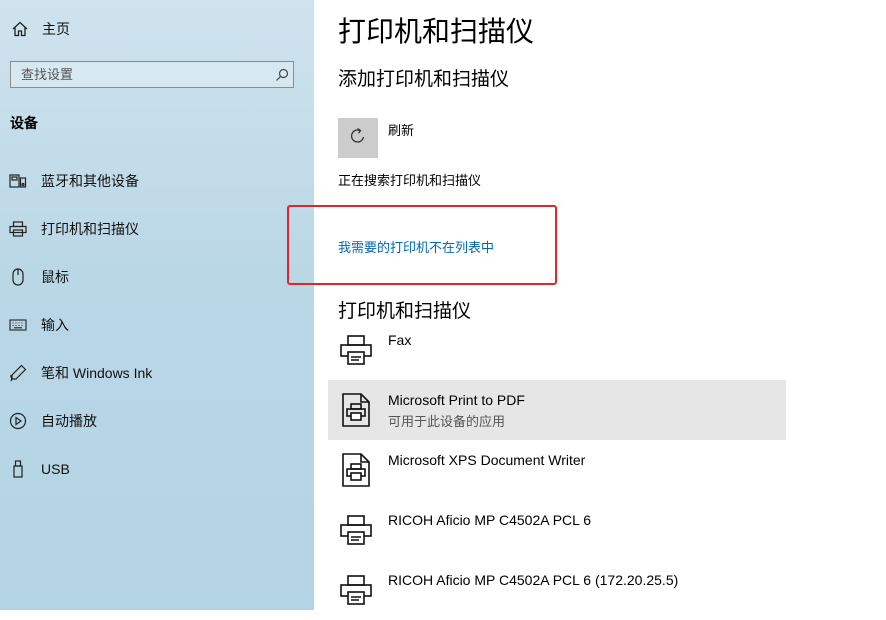 The image size is (886, 620). I want to click on sidebar-item-pen: 笔和 Windows Ink, so click(157, 373).